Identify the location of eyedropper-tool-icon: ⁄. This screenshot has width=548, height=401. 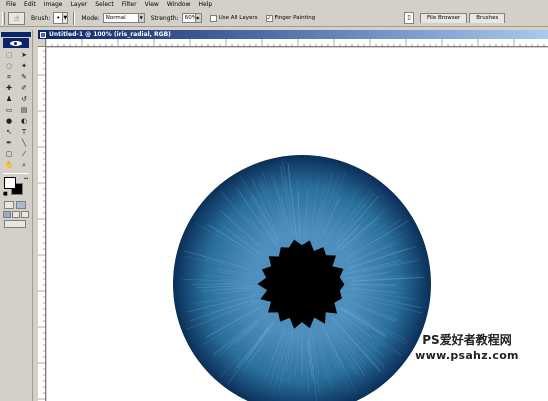
(24, 154).